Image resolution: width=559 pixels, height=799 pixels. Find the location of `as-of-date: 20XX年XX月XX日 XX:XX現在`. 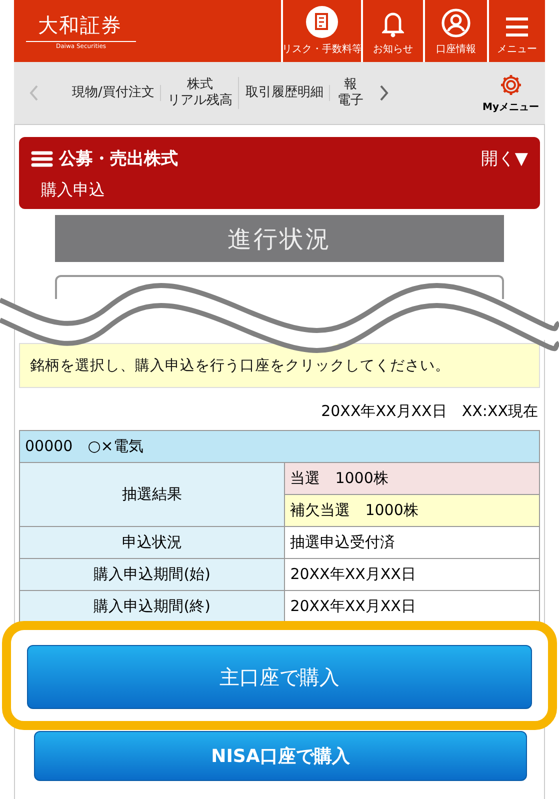

as-of-date: 20XX年XX月XX日 XX:XX現在 is located at coordinates (429, 411).